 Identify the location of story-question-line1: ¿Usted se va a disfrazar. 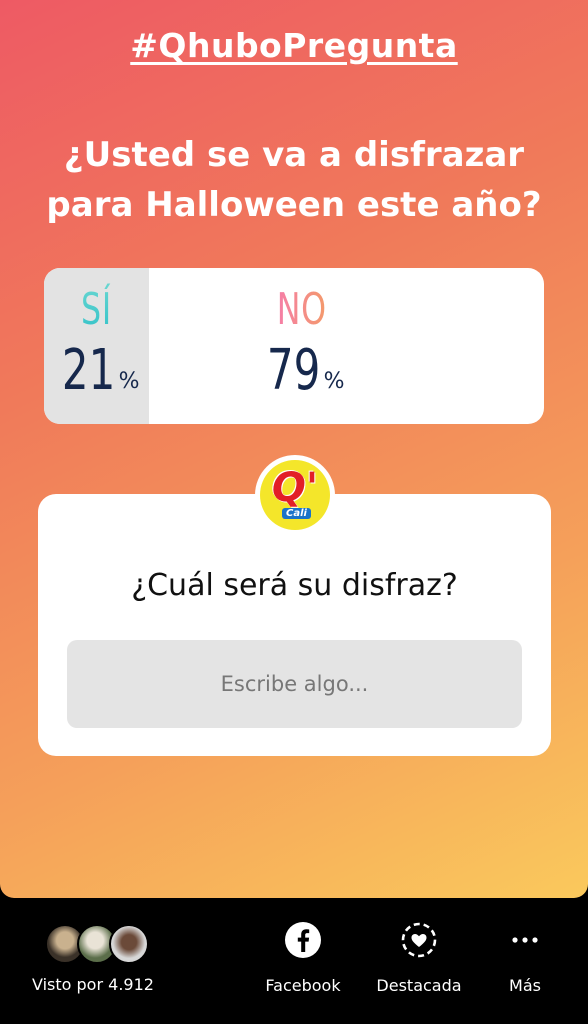
(294, 155).